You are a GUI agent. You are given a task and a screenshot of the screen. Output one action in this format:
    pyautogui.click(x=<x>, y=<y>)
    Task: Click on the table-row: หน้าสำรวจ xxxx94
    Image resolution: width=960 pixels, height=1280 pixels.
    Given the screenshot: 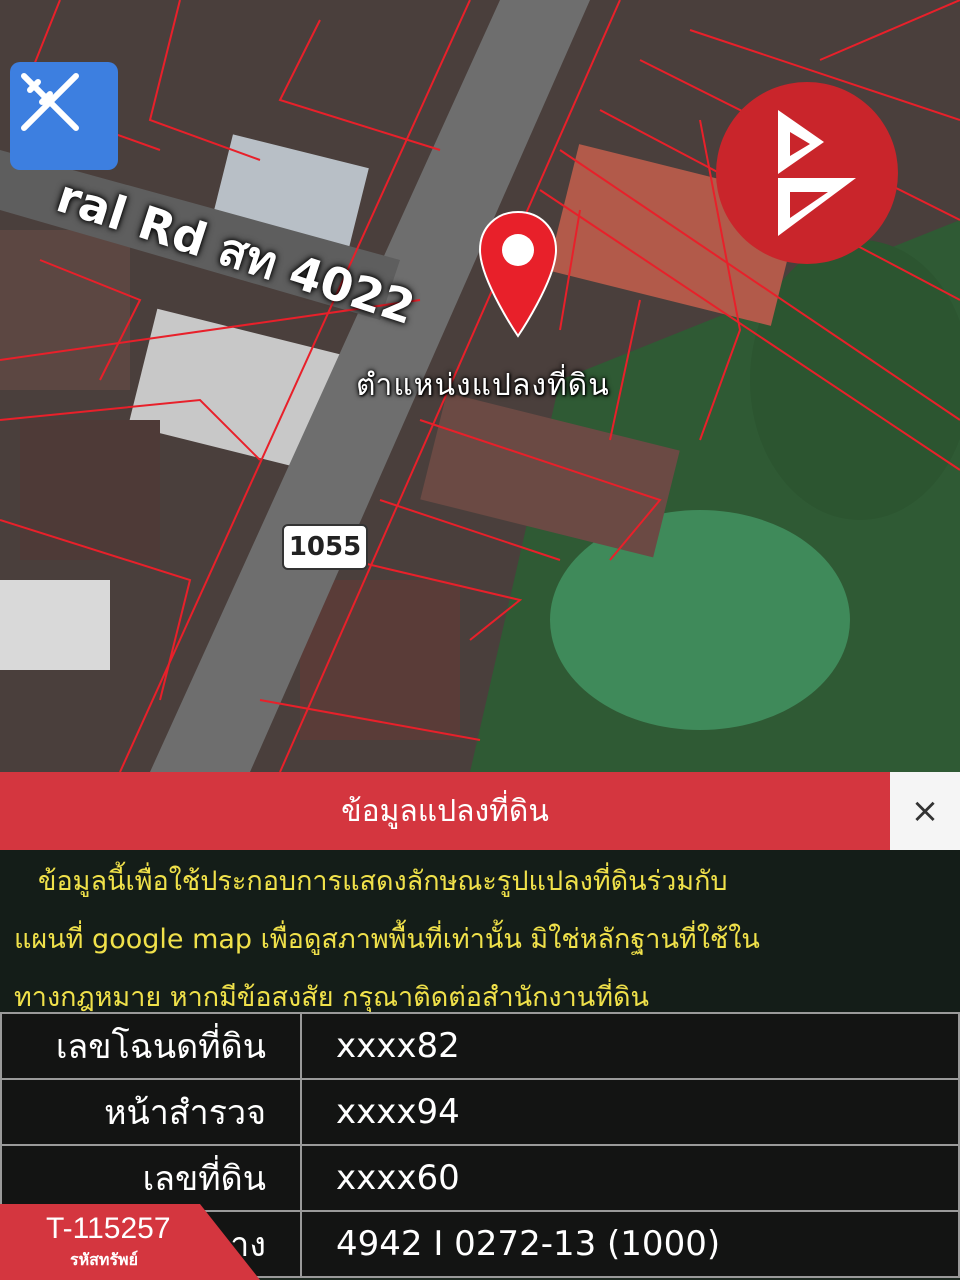 What is the action you would take?
    pyautogui.click(x=480, y=1112)
    